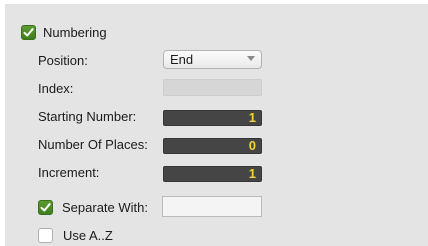 Image resolution: width=428 pixels, height=246 pixels. I want to click on number-of-places-label: Number Of Places:, so click(93, 144).